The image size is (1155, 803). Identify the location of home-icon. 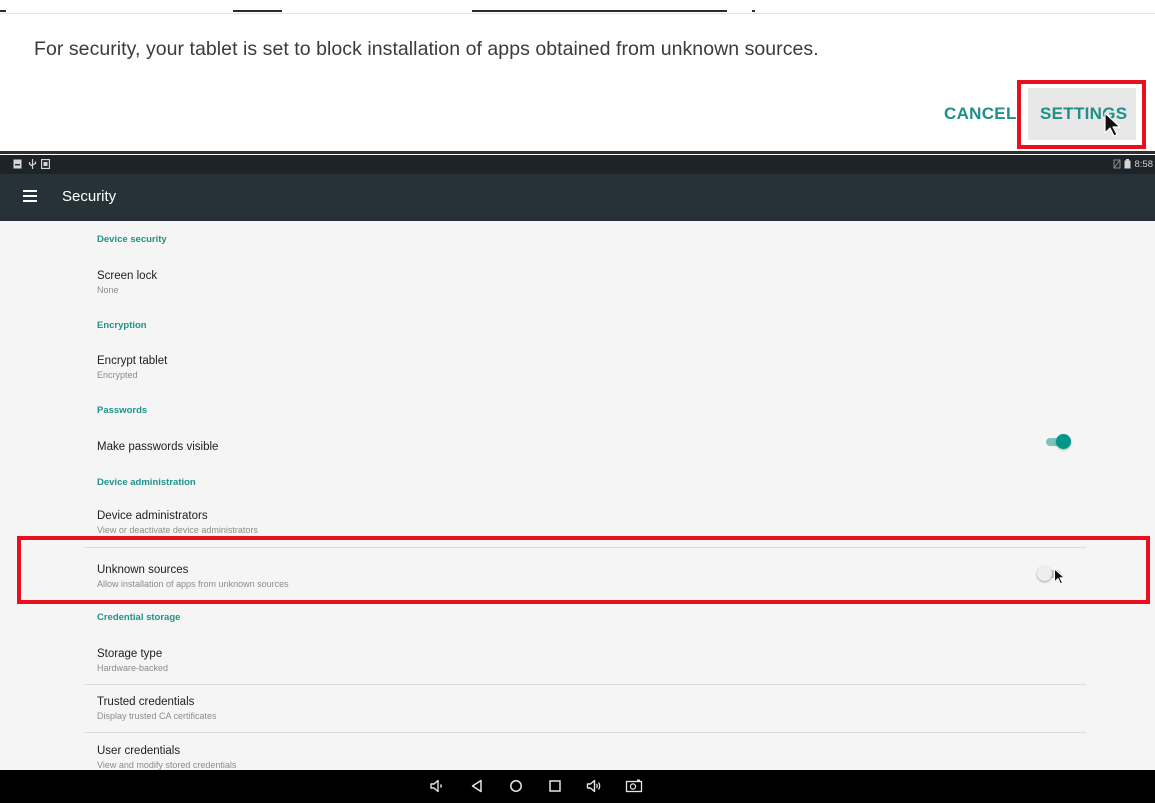
(516, 786).